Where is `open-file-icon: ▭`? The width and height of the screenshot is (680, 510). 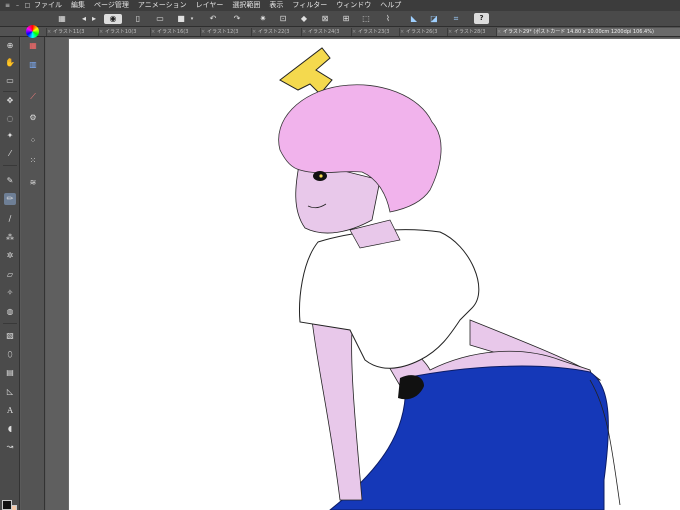
open-file-icon: ▭ is located at coordinates (160, 19).